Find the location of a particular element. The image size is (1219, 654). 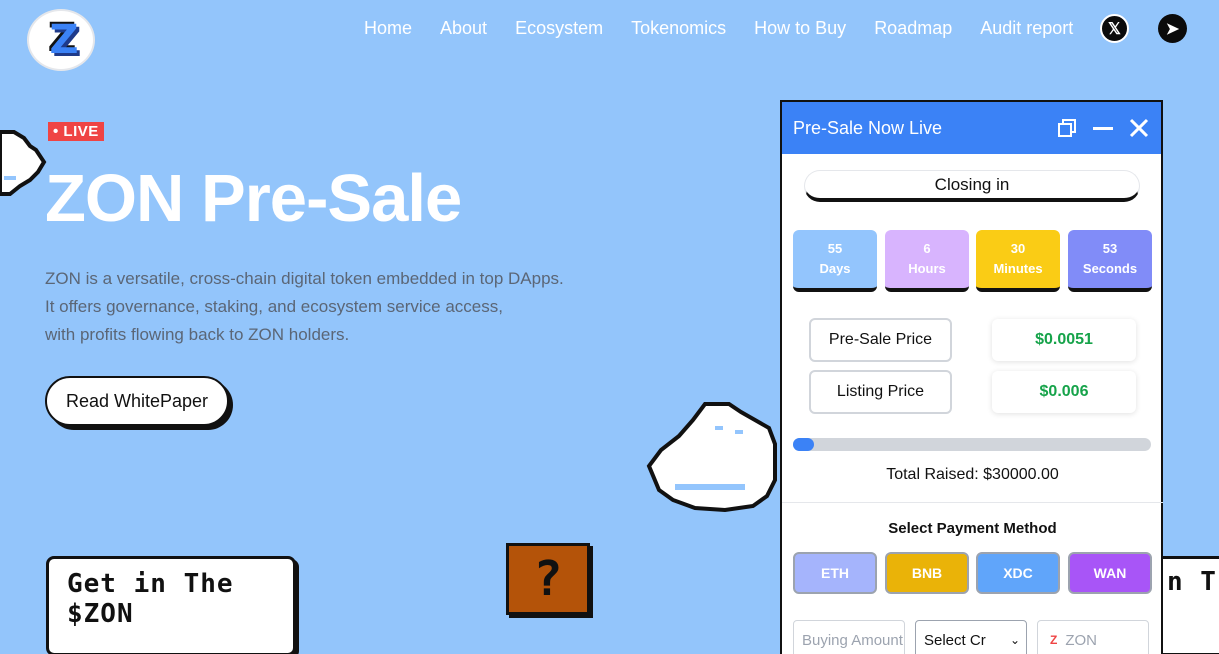

pay-xdc-button: XDC is located at coordinates (1018, 573).